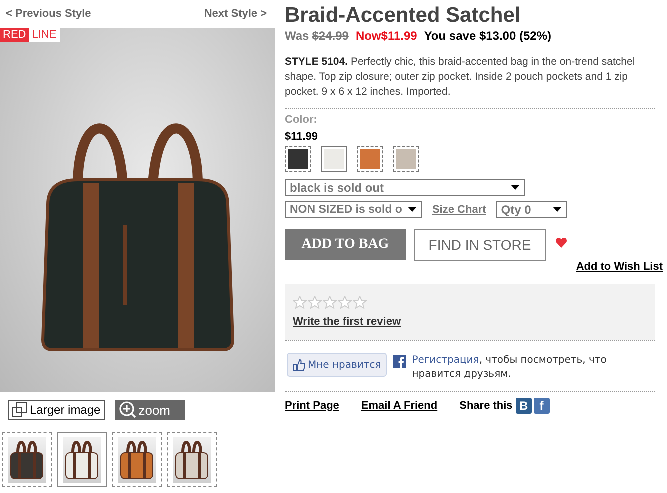 The image size is (667, 493). Describe the element at coordinates (446, 360) in the screenshot. I see `registration-link: Регистрация` at that location.